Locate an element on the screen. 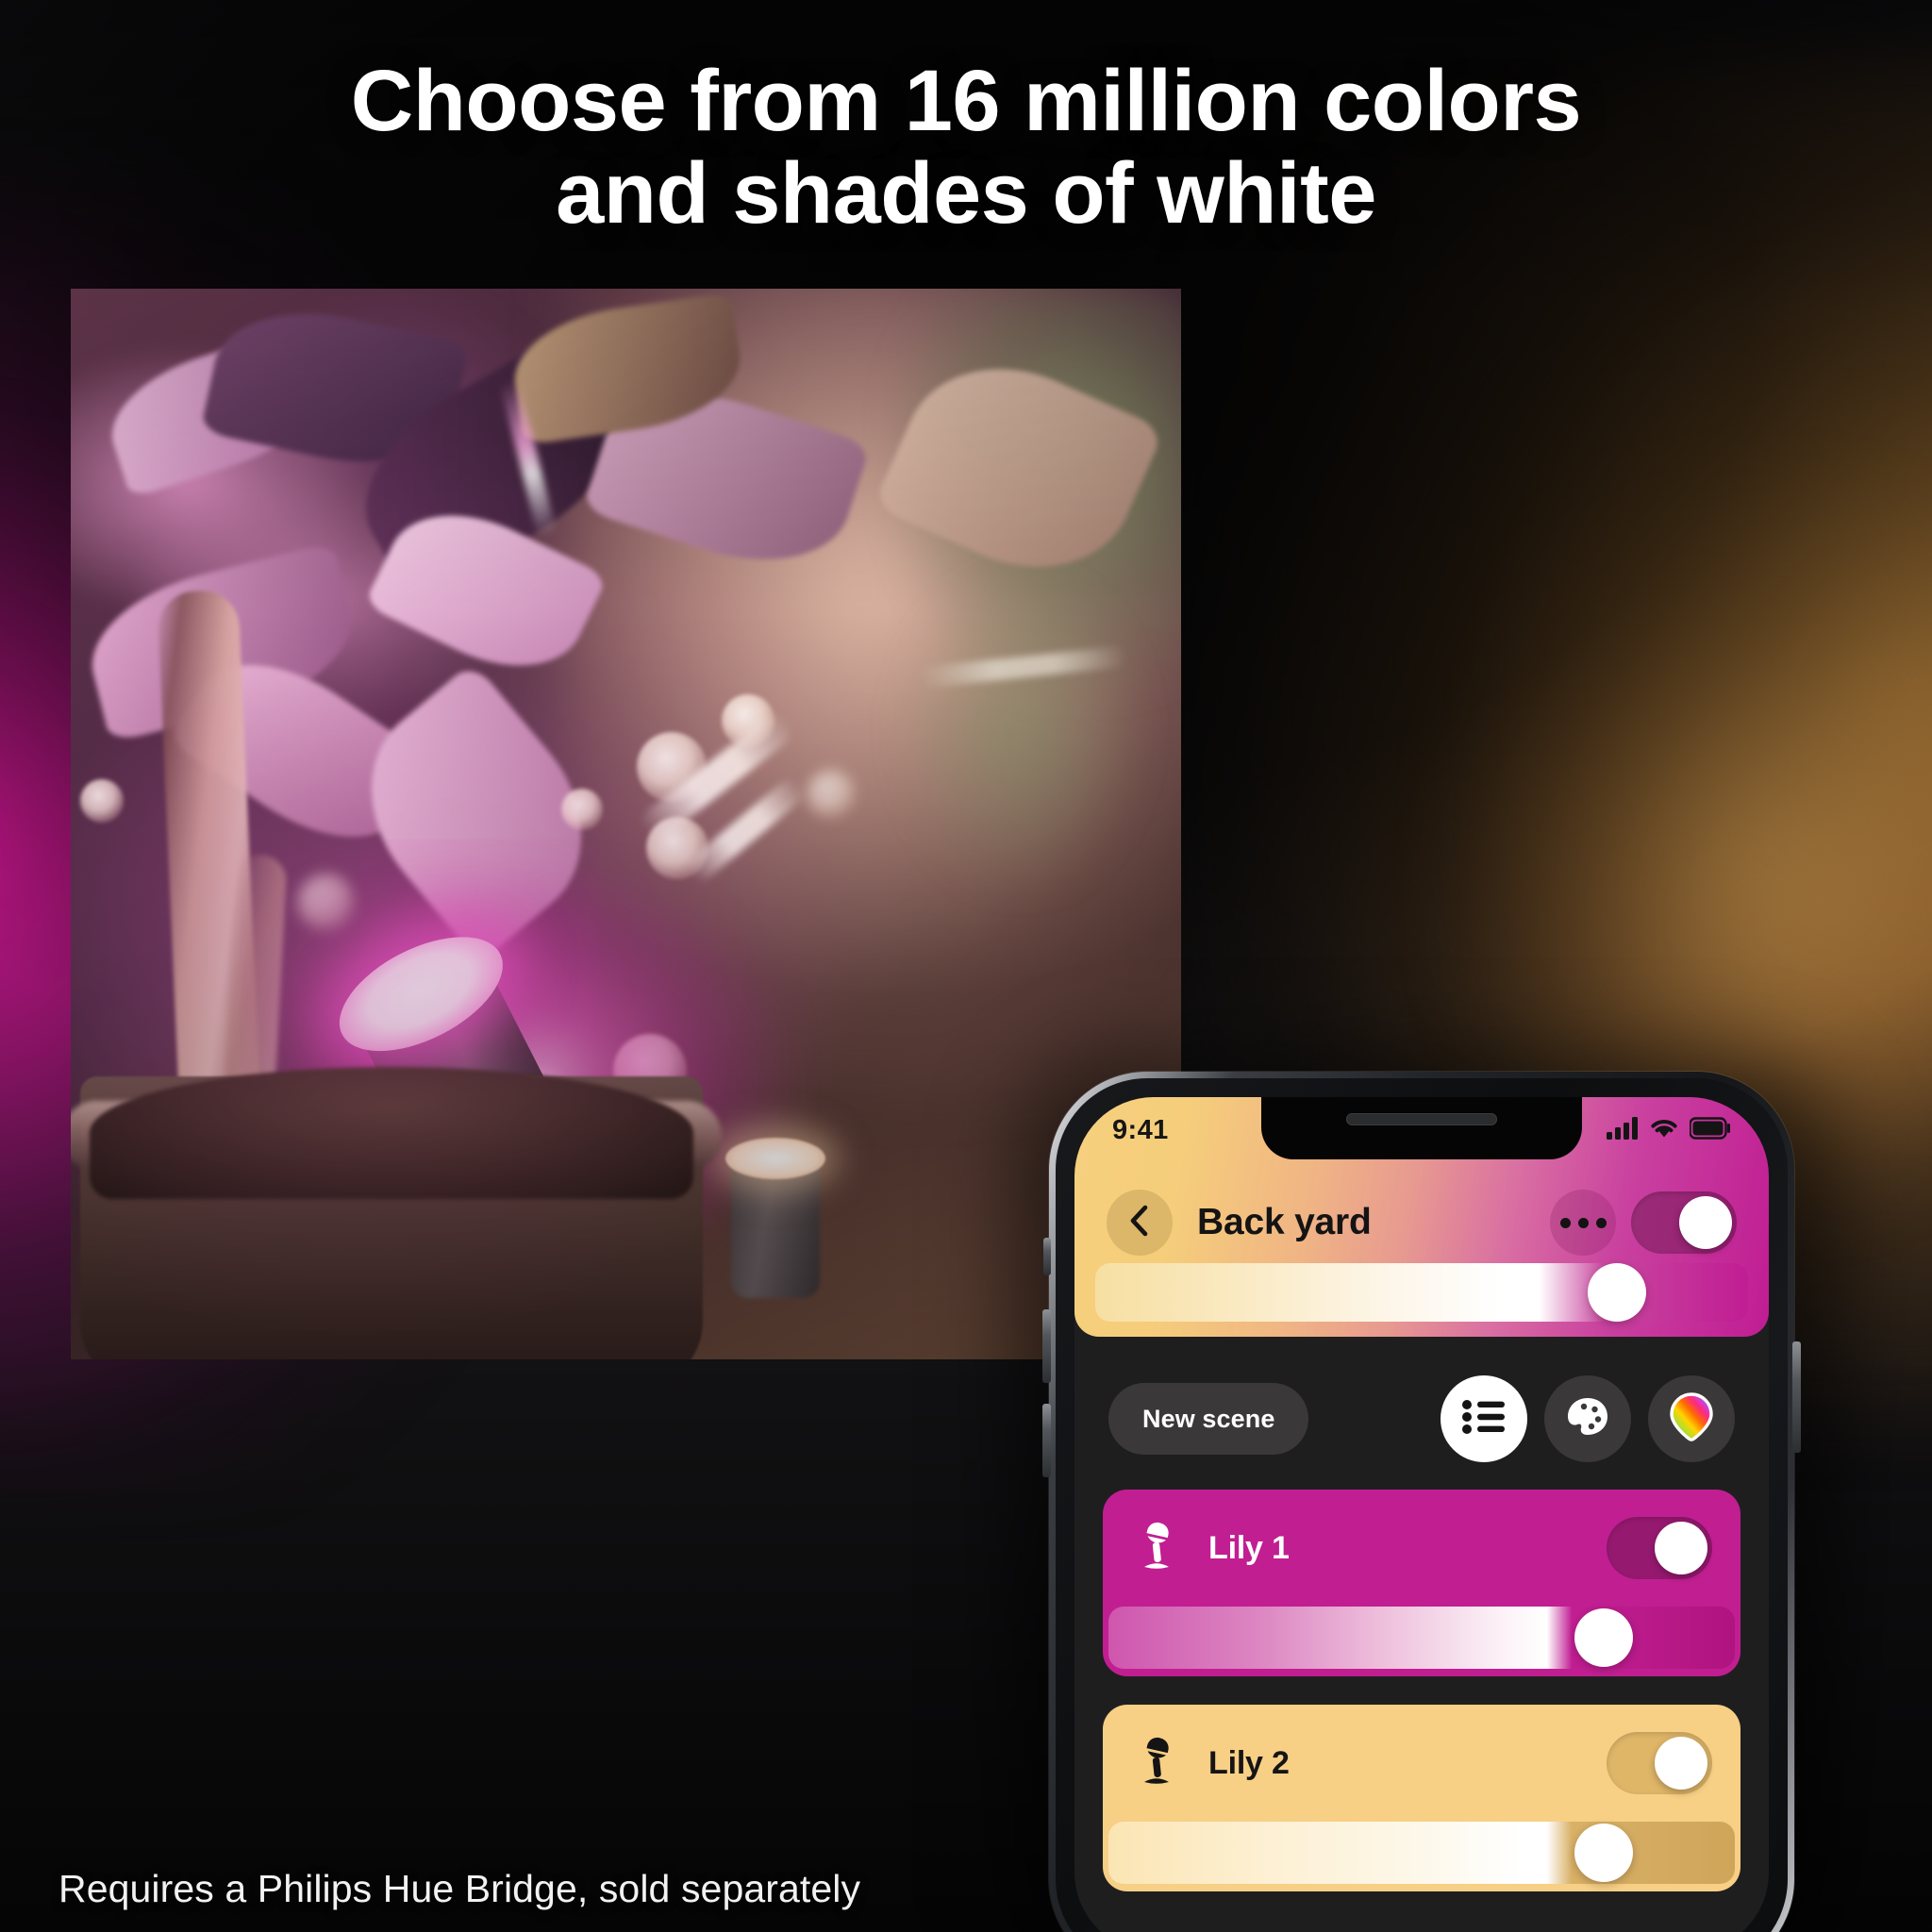 Image resolution: width=1932 pixels, height=1932 pixels. more-options-button is located at coordinates (1583, 1223).